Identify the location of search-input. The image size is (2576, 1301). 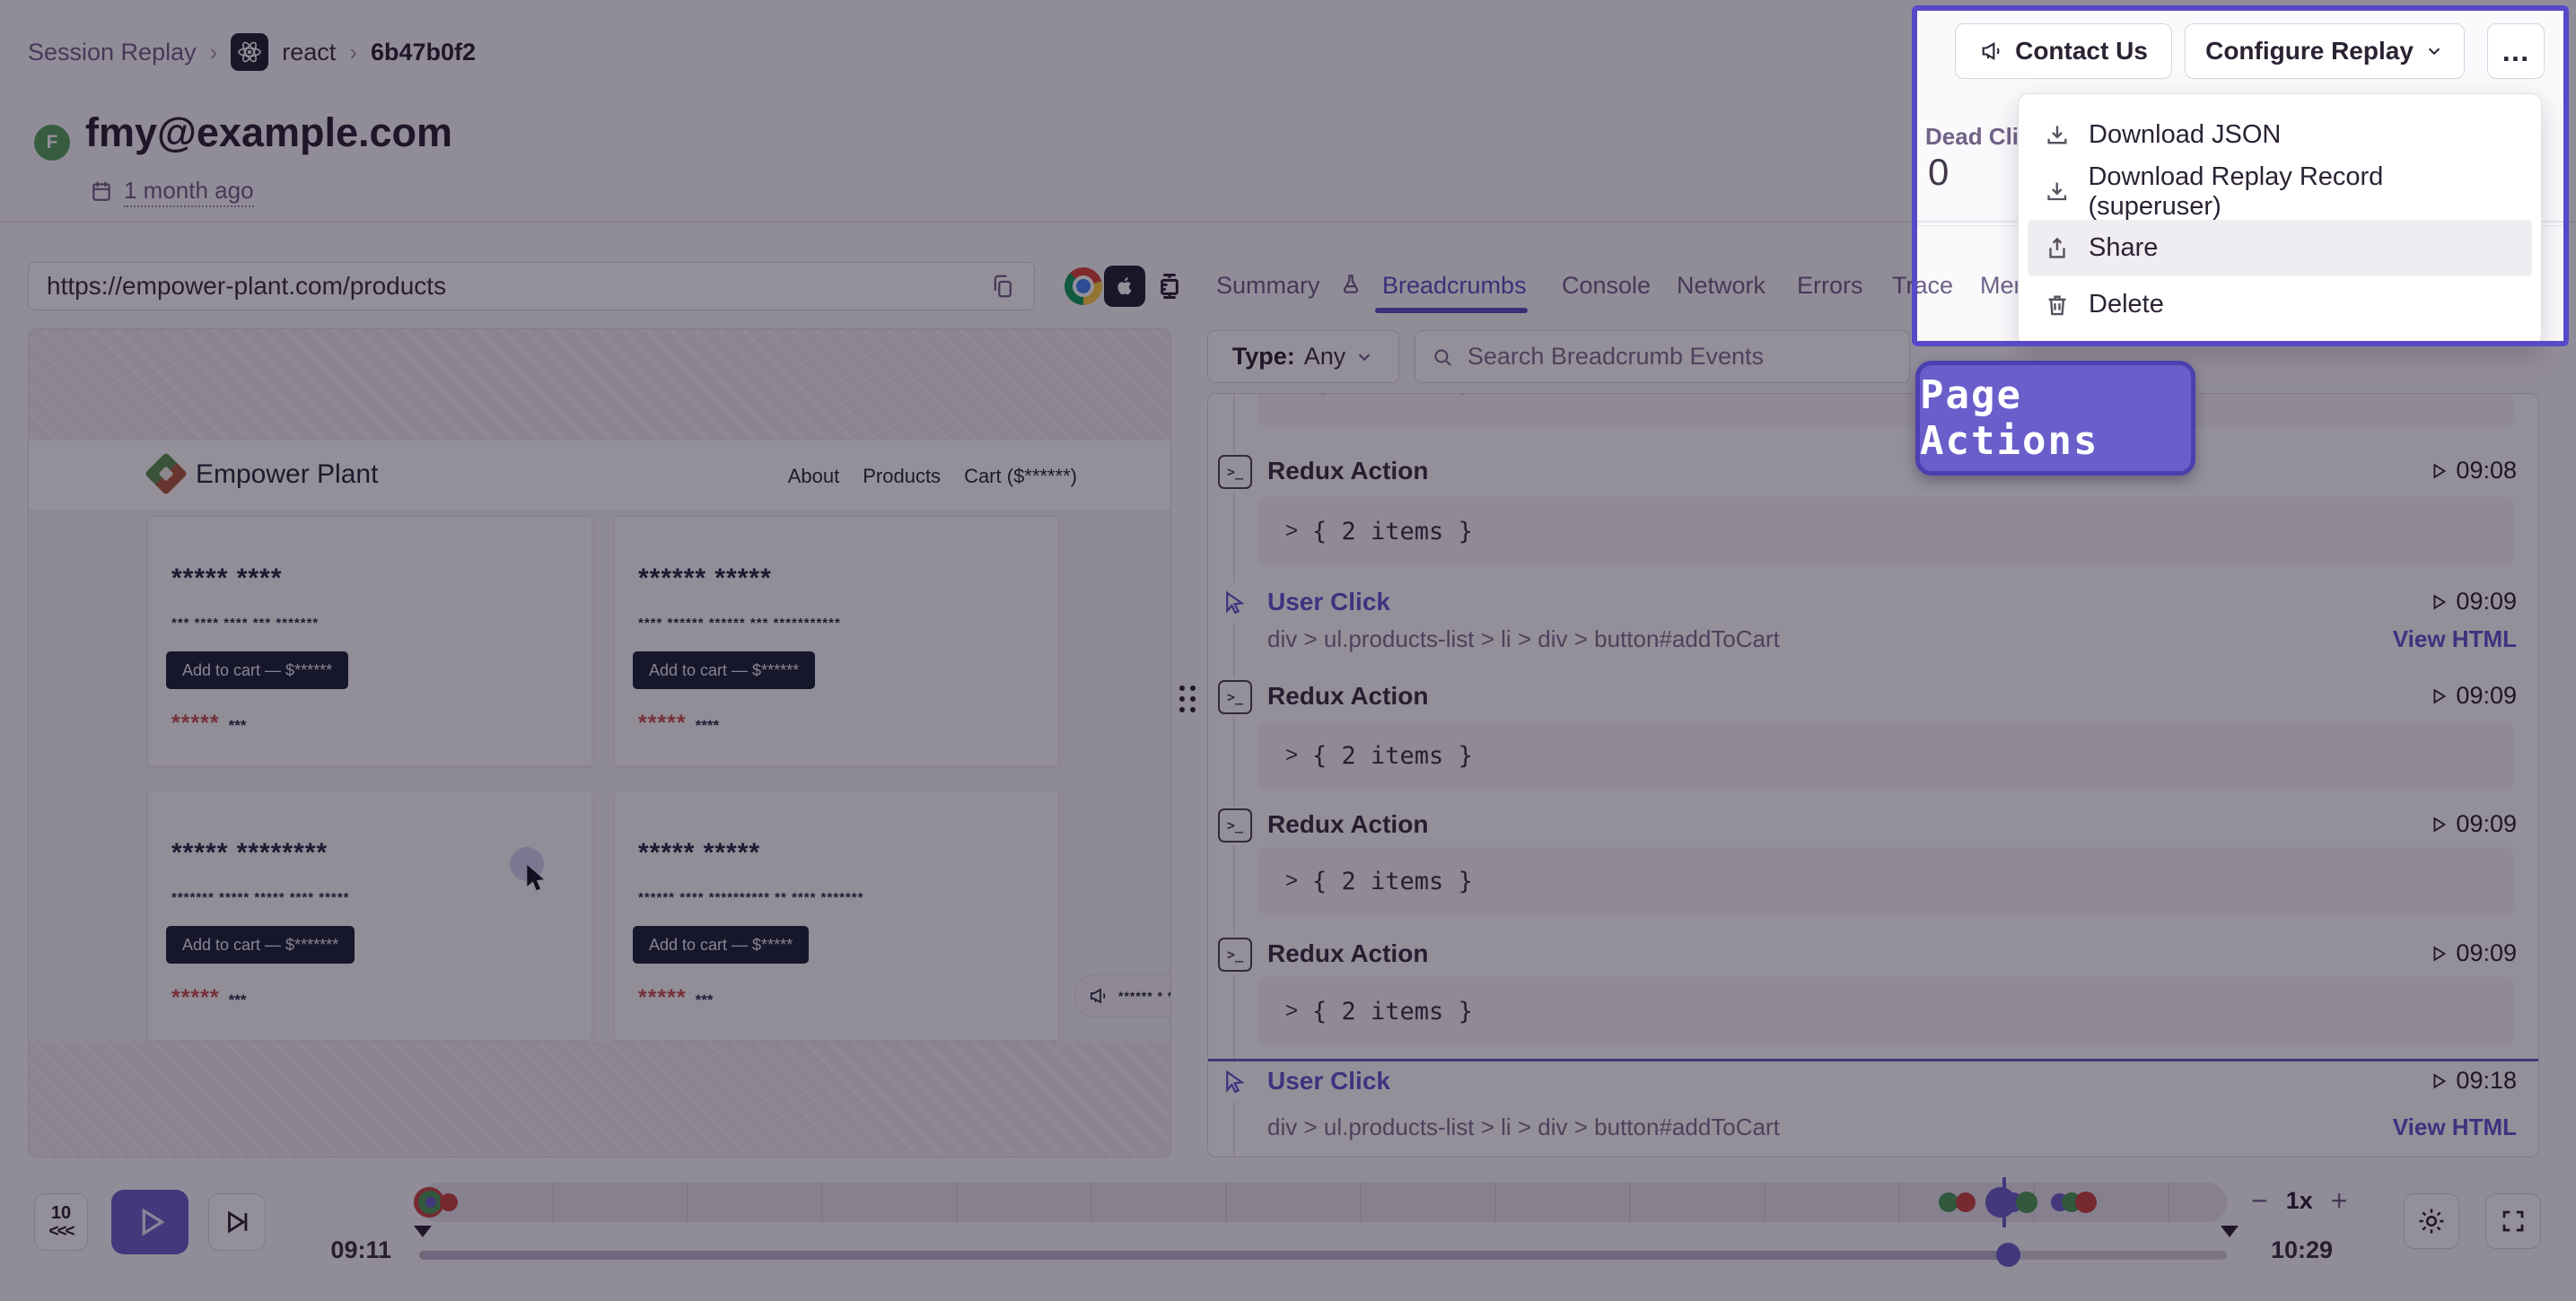
(1679, 356).